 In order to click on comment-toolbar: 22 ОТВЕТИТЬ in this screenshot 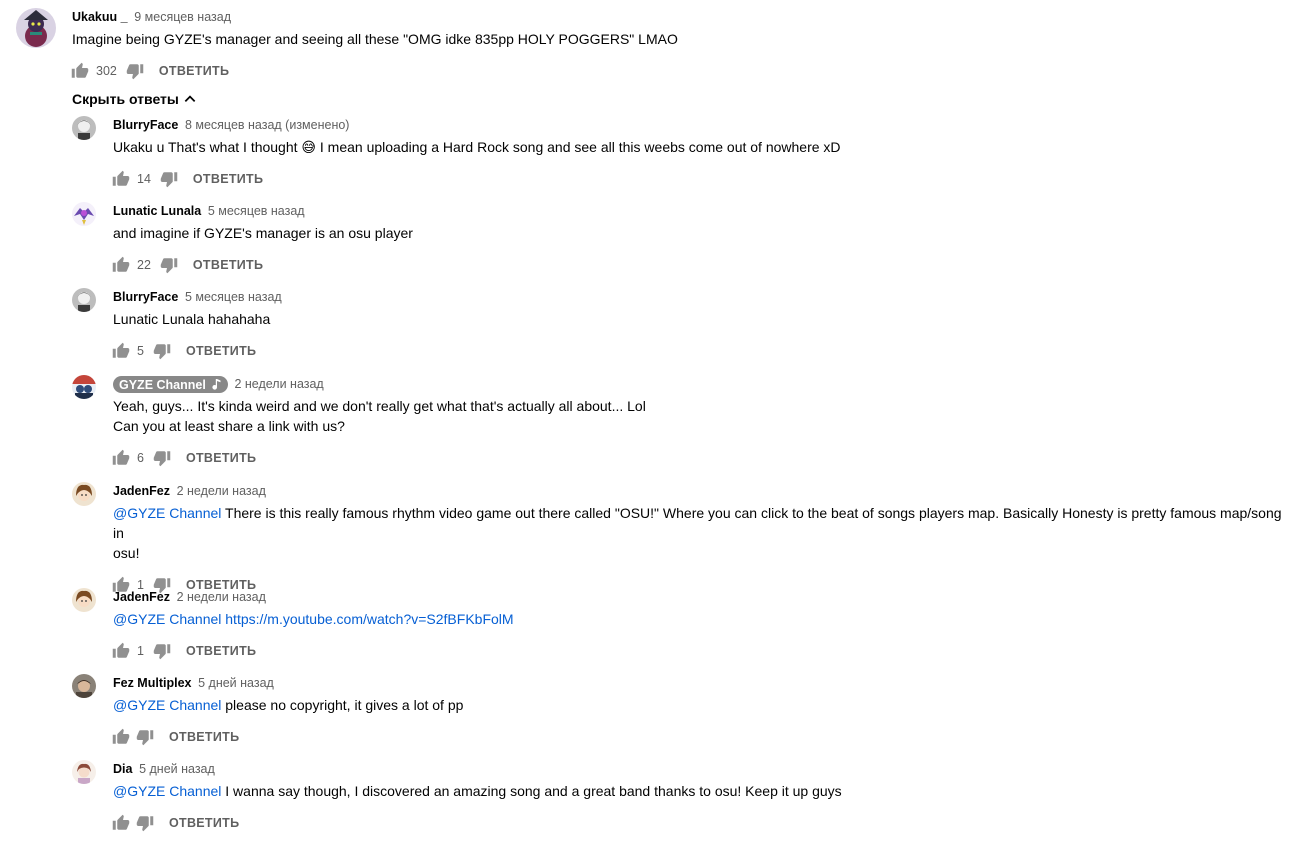, I will do `click(699, 265)`.